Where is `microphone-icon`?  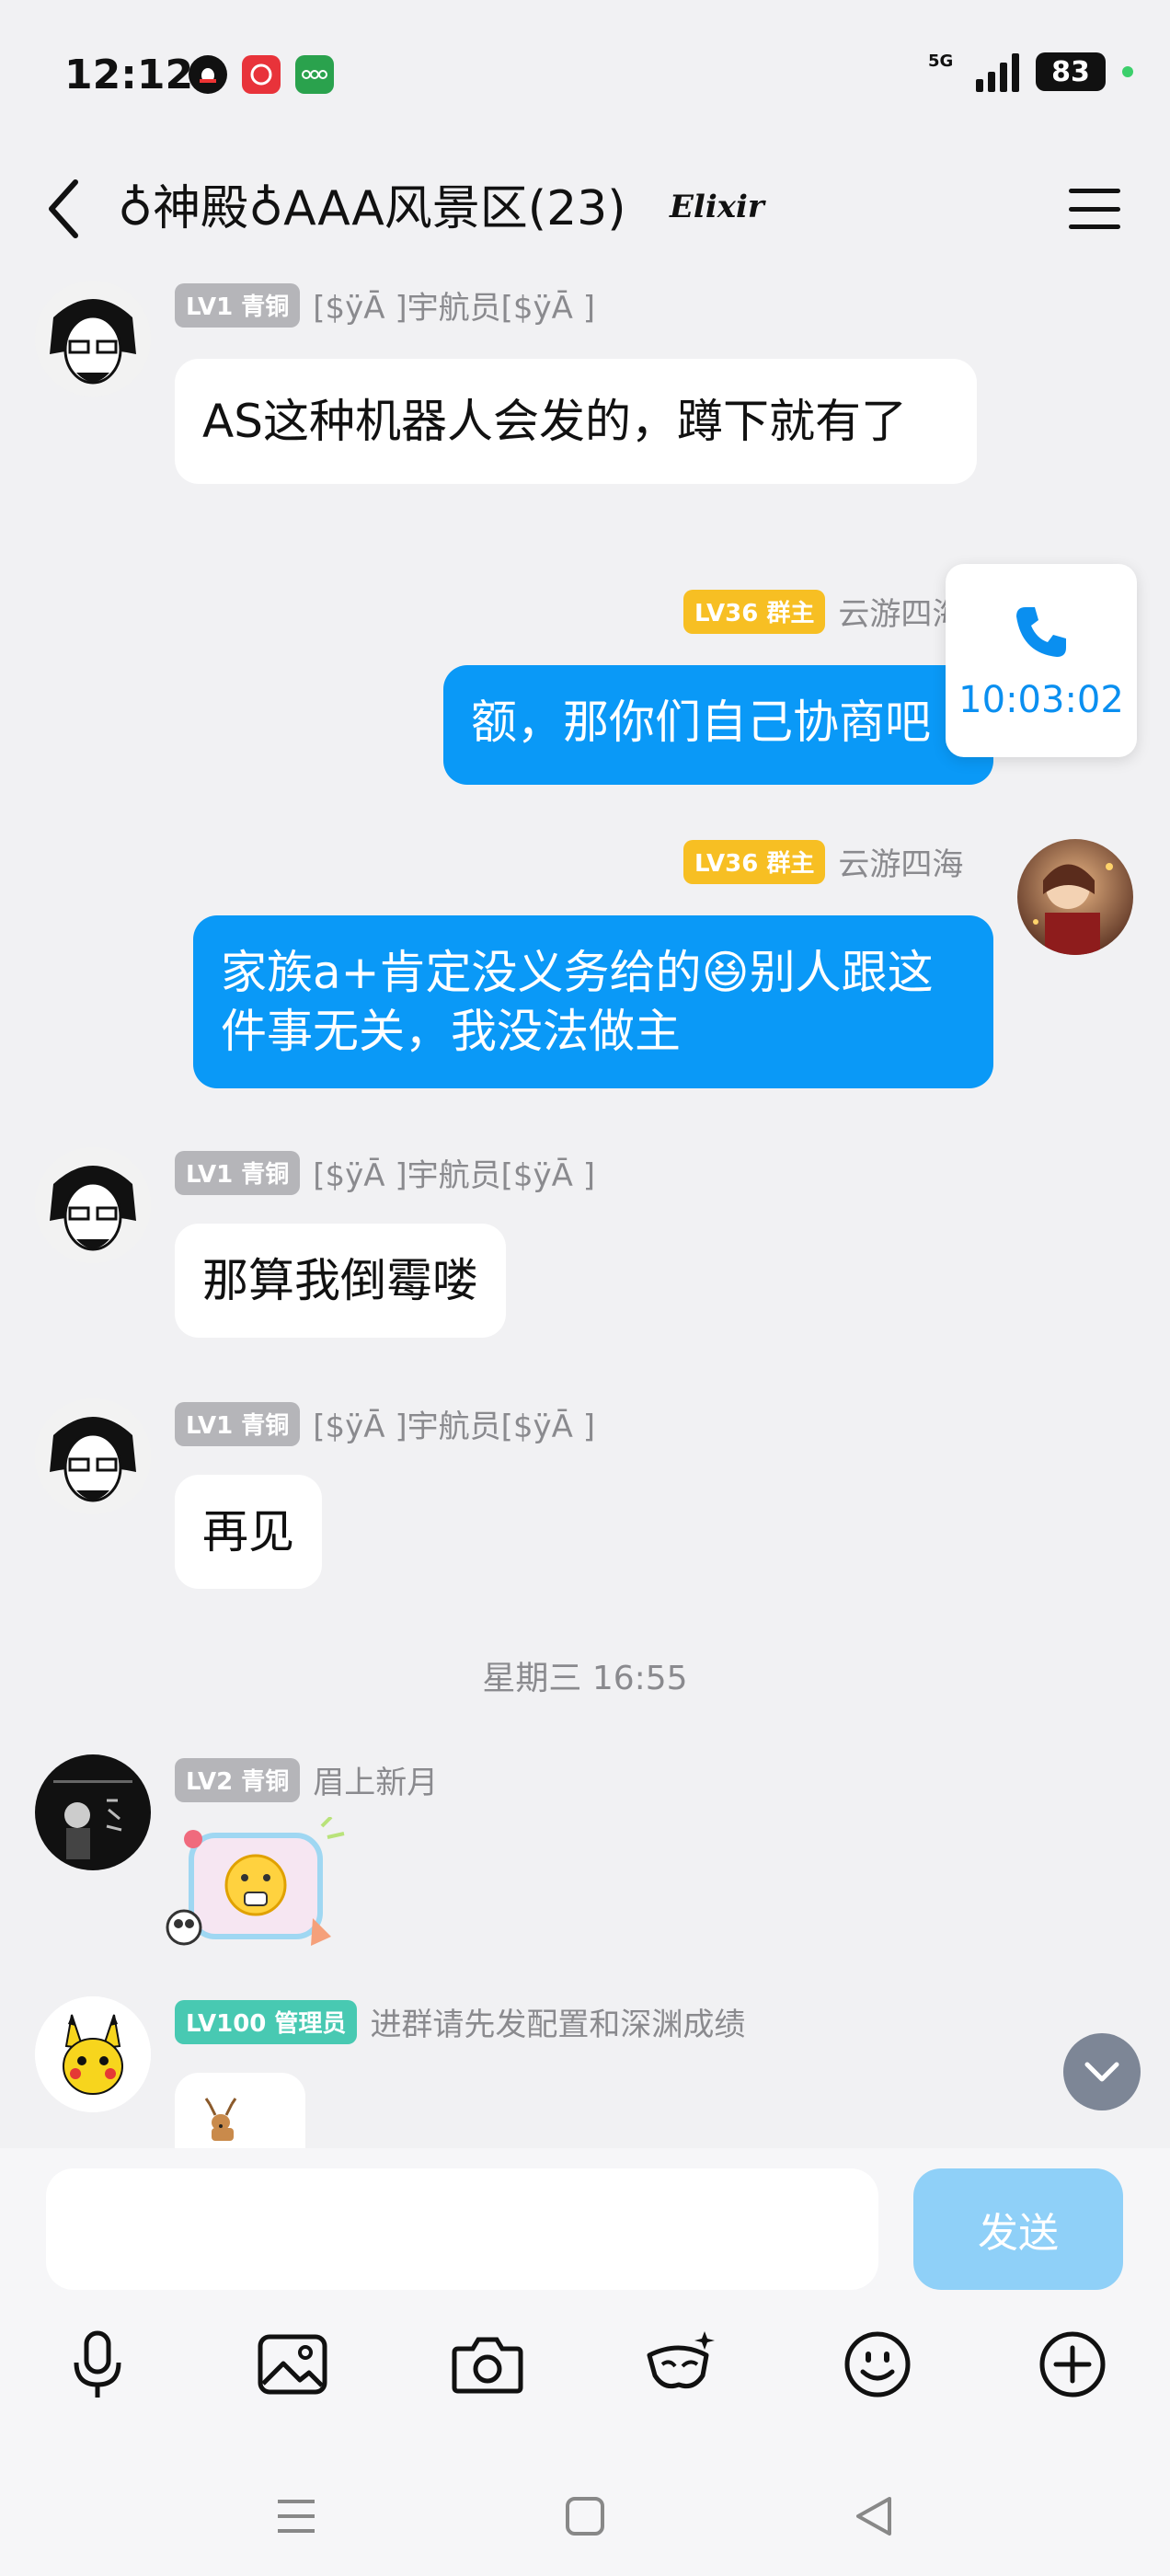 microphone-icon is located at coordinates (97, 2364).